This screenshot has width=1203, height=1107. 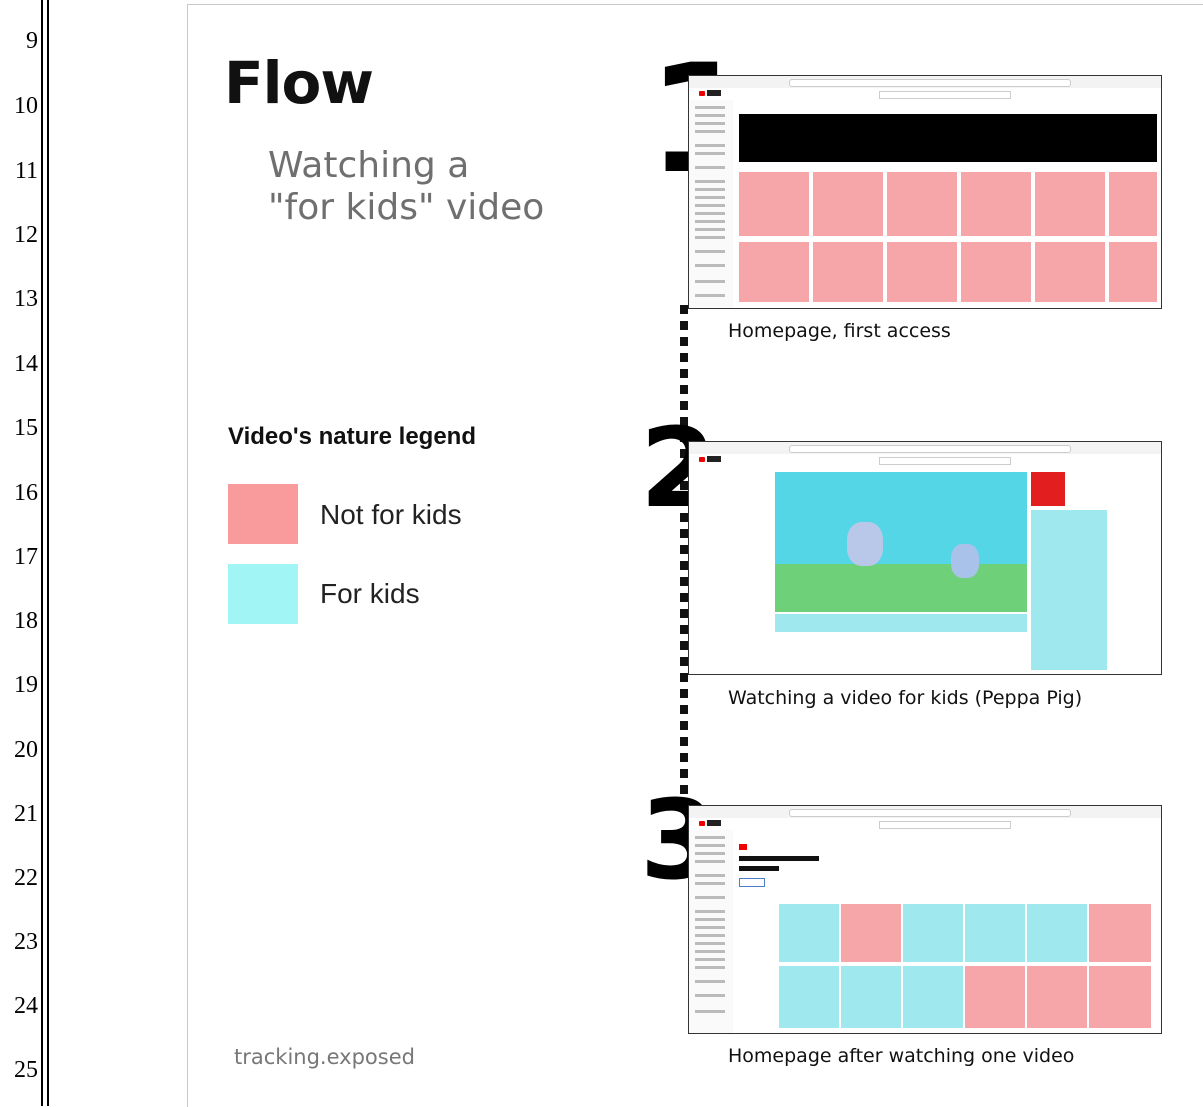 I want to click on line-number: 25, so click(x=26, y=1070).